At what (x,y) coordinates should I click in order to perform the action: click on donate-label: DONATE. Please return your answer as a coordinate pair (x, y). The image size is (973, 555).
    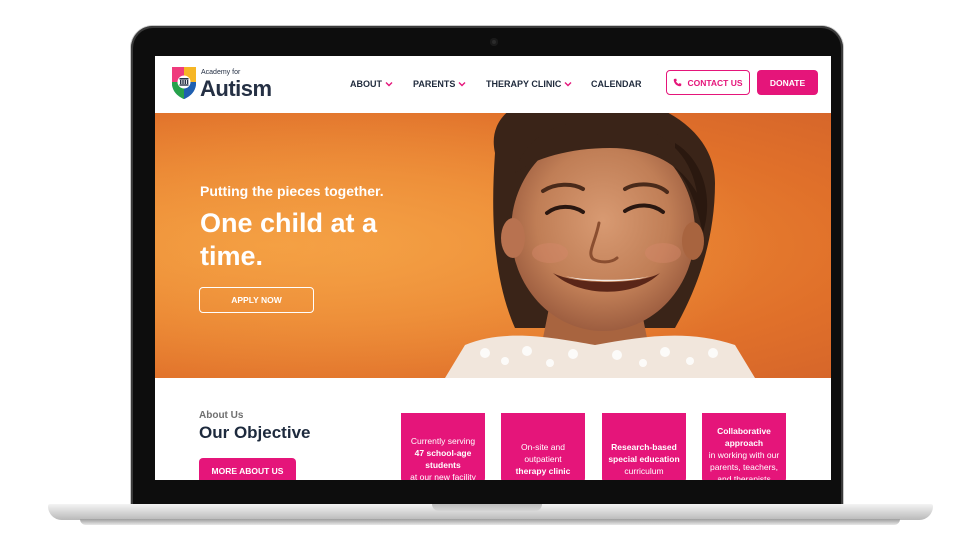
    Looking at the image, I should click on (787, 82).